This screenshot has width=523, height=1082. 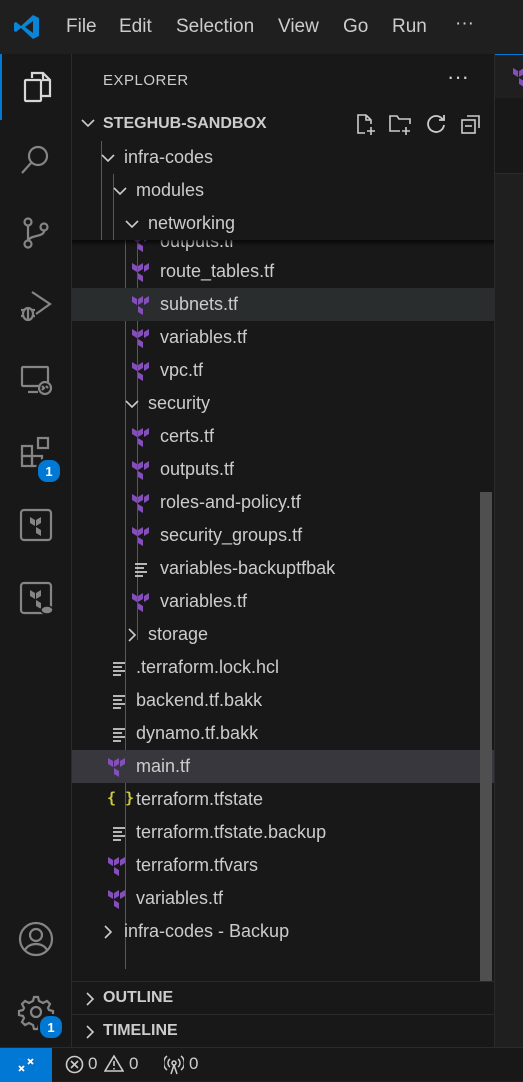 I want to click on tree-item-label: terraform.tfstate, so click(x=200, y=799).